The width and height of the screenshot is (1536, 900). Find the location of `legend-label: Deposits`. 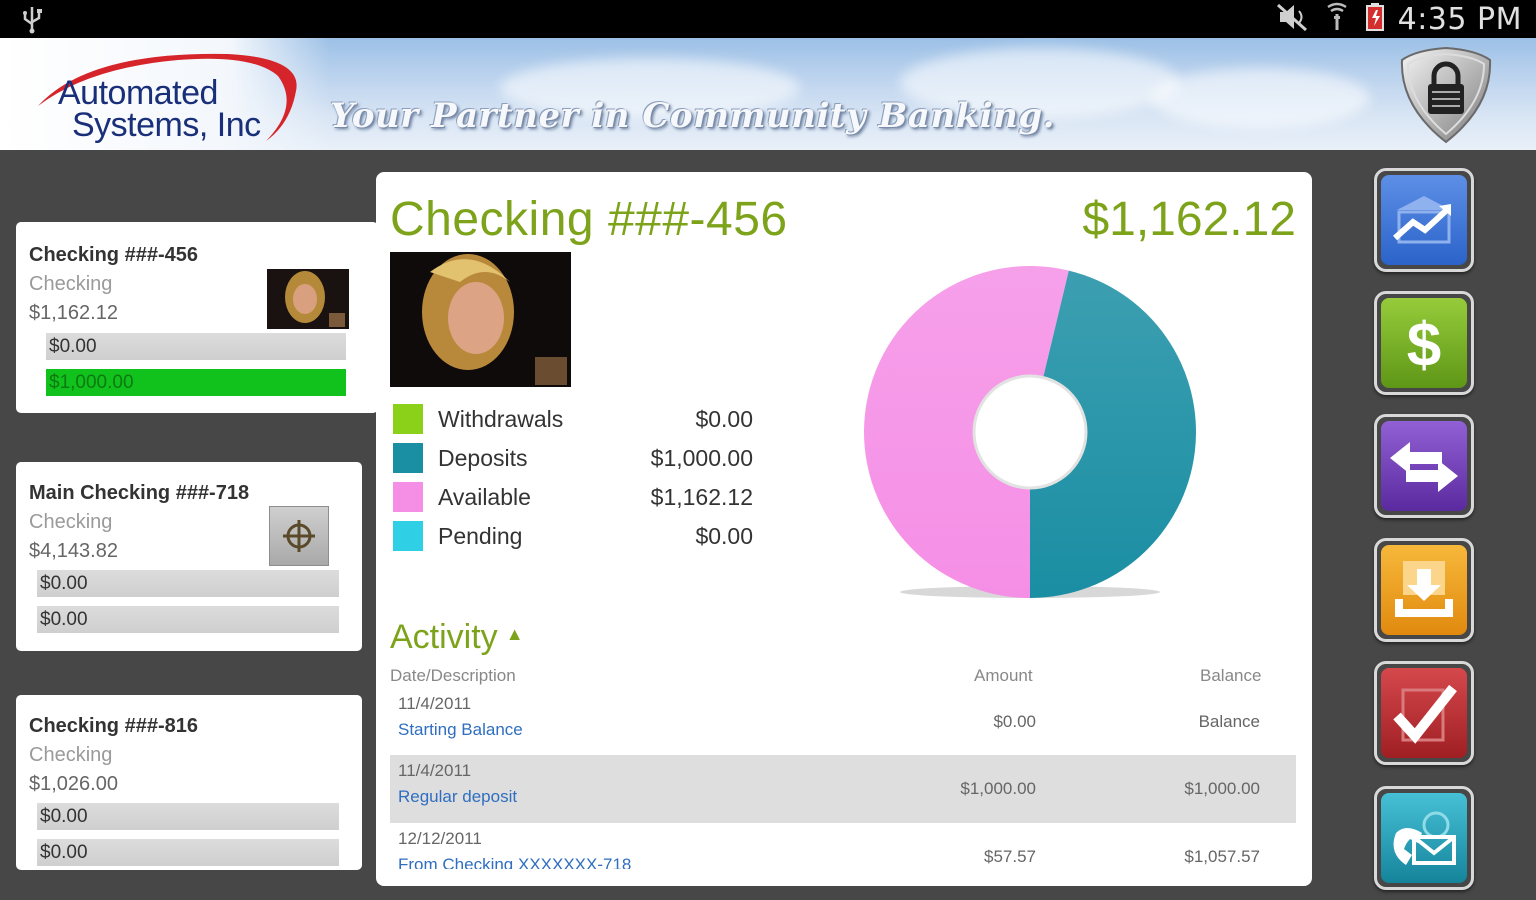

legend-label: Deposits is located at coordinates (483, 458).